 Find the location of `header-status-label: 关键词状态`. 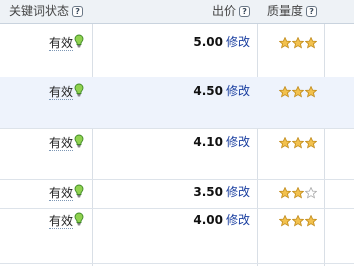

header-status-label: 关键词状态 is located at coordinates (39, 11).